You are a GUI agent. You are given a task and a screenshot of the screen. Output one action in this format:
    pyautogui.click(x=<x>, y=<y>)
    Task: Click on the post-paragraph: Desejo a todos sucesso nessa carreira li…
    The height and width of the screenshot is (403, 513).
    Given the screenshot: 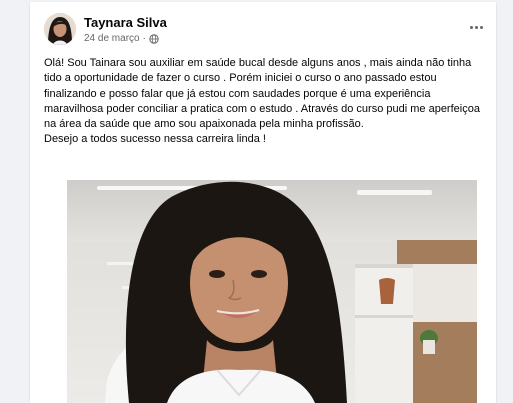 What is the action you would take?
    pyautogui.click(x=155, y=139)
    